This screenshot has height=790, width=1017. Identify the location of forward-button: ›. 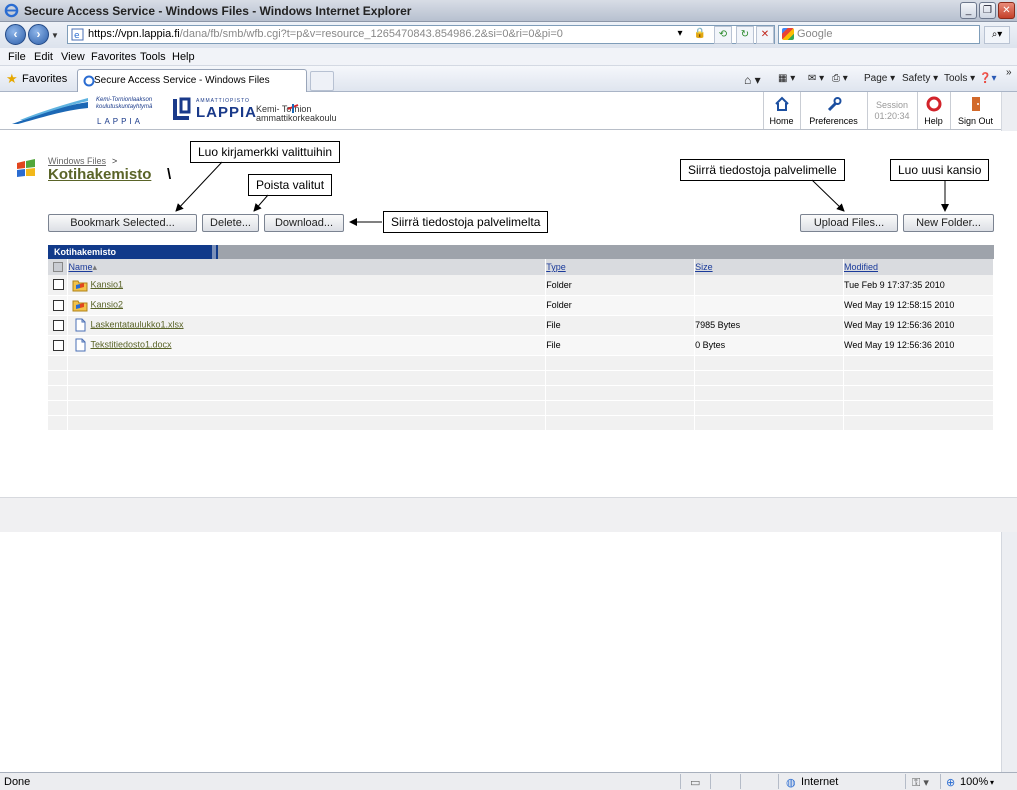
(38, 34).